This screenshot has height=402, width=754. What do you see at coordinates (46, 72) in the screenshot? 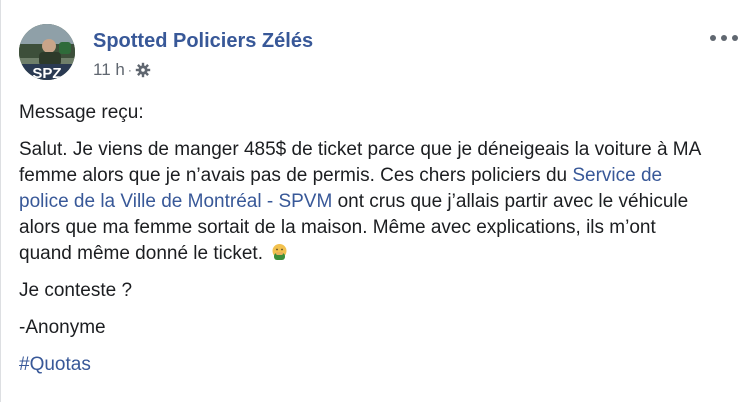
I see `avatar-letters: SPZ` at bounding box center [46, 72].